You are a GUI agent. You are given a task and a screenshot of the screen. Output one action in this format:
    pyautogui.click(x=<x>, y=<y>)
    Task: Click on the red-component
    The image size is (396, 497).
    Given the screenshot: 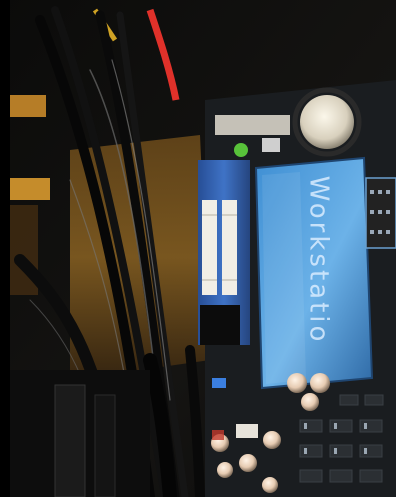 What is the action you would take?
    pyautogui.click(x=218, y=435)
    